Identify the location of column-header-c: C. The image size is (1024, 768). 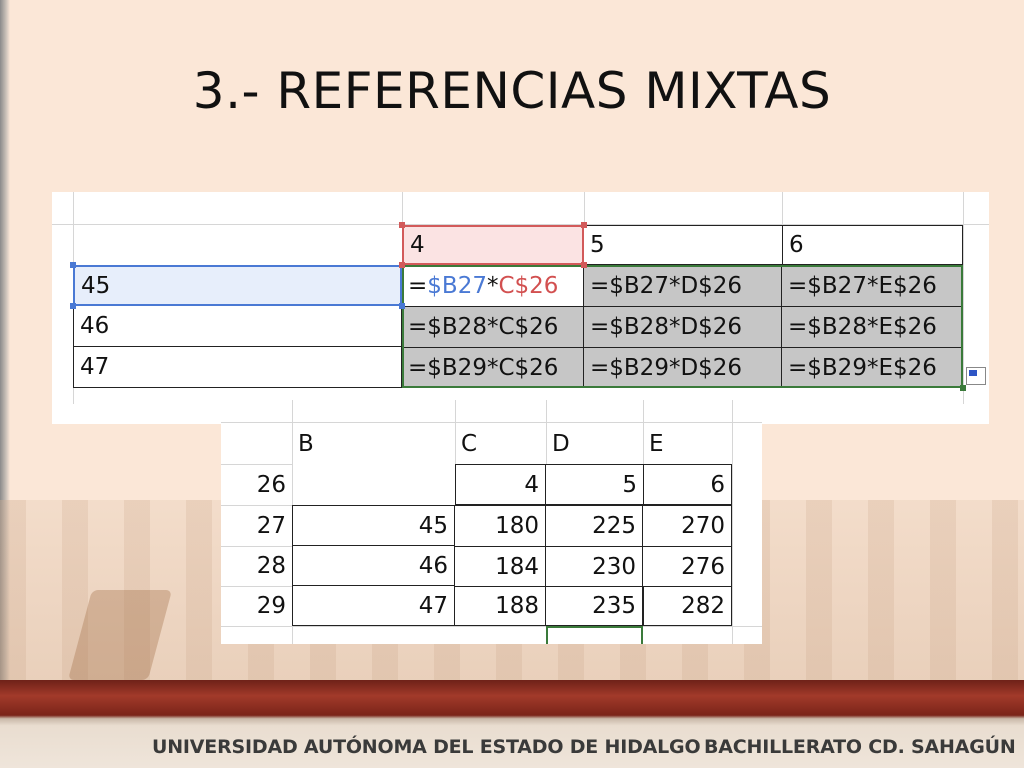
(469, 443).